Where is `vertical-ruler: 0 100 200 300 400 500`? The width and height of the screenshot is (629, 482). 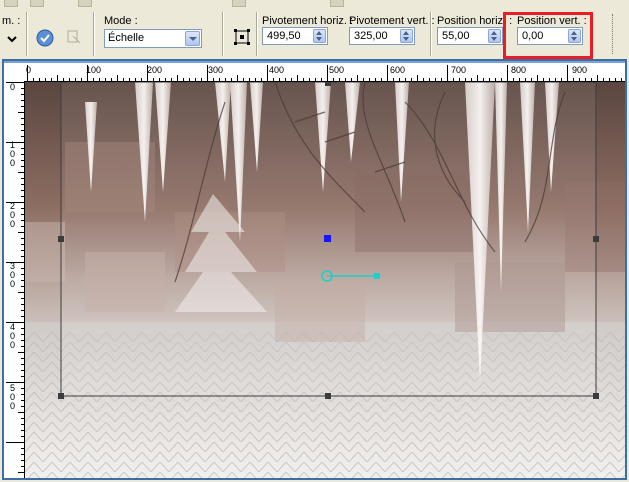
vertical-ruler: 0 100 200 300 400 500 is located at coordinates (15, 279).